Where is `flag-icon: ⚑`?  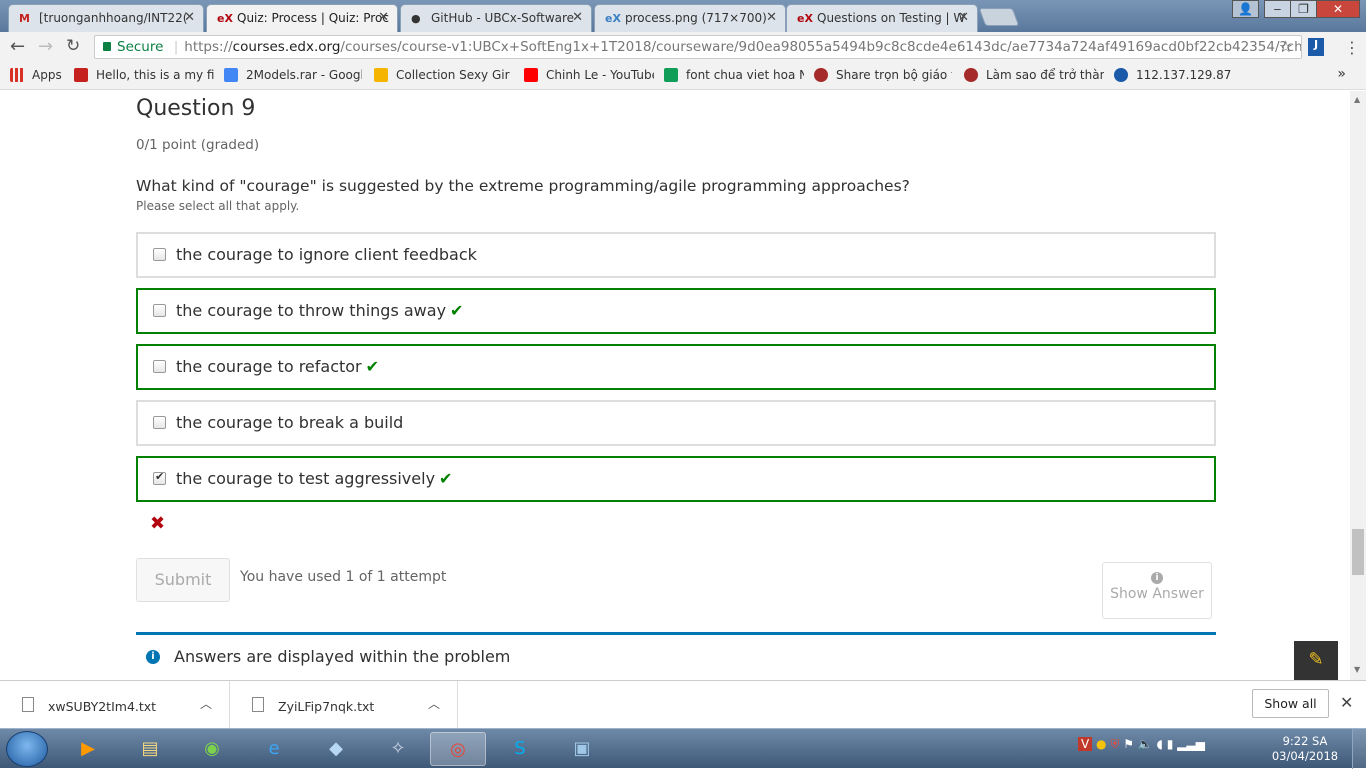 flag-icon: ⚑ is located at coordinates (1128, 744).